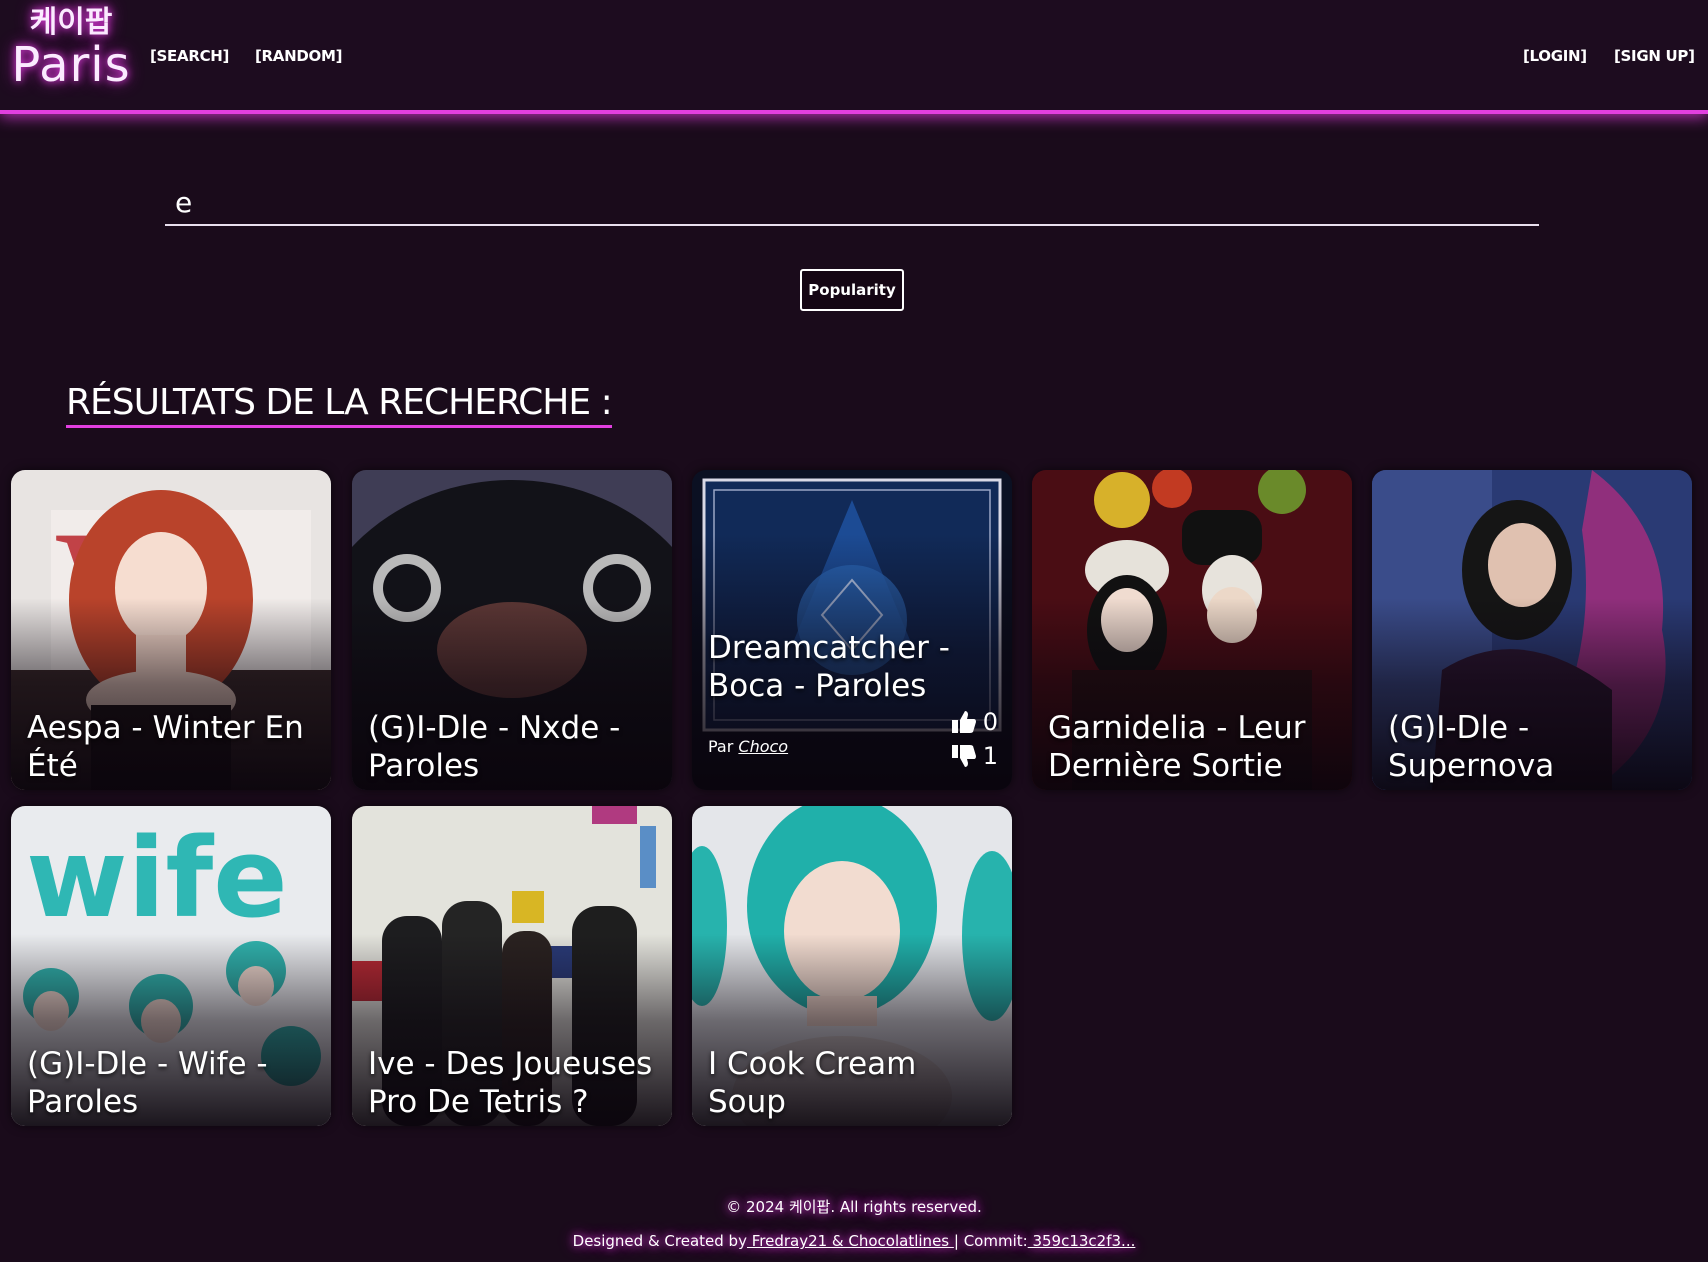 This screenshot has height=1262, width=1708. Describe the element at coordinates (990, 722) in the screenshot. I see `like-count: 0` at that location.